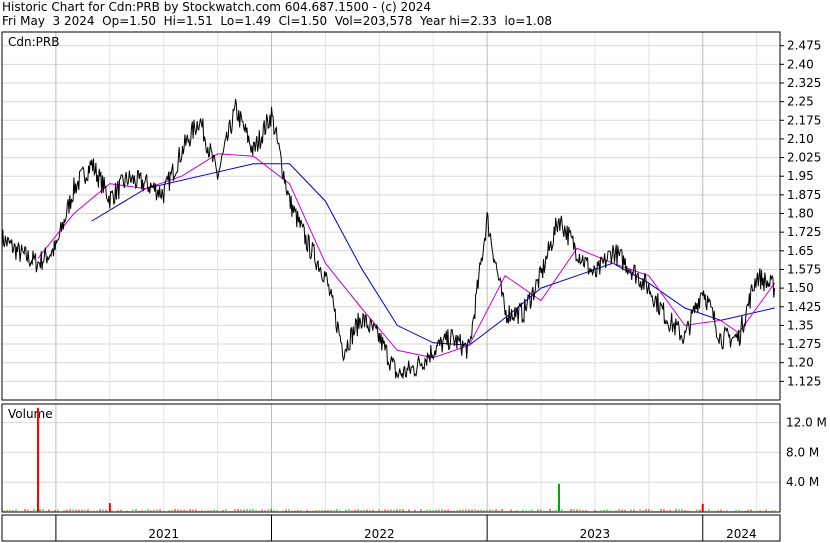 The width and height of the screenshot is (830, 543). What do you see at coordinates (804, 158) in the screenshot?
I see `price-tick-label: 2.025` at bounding box center [804, 158].